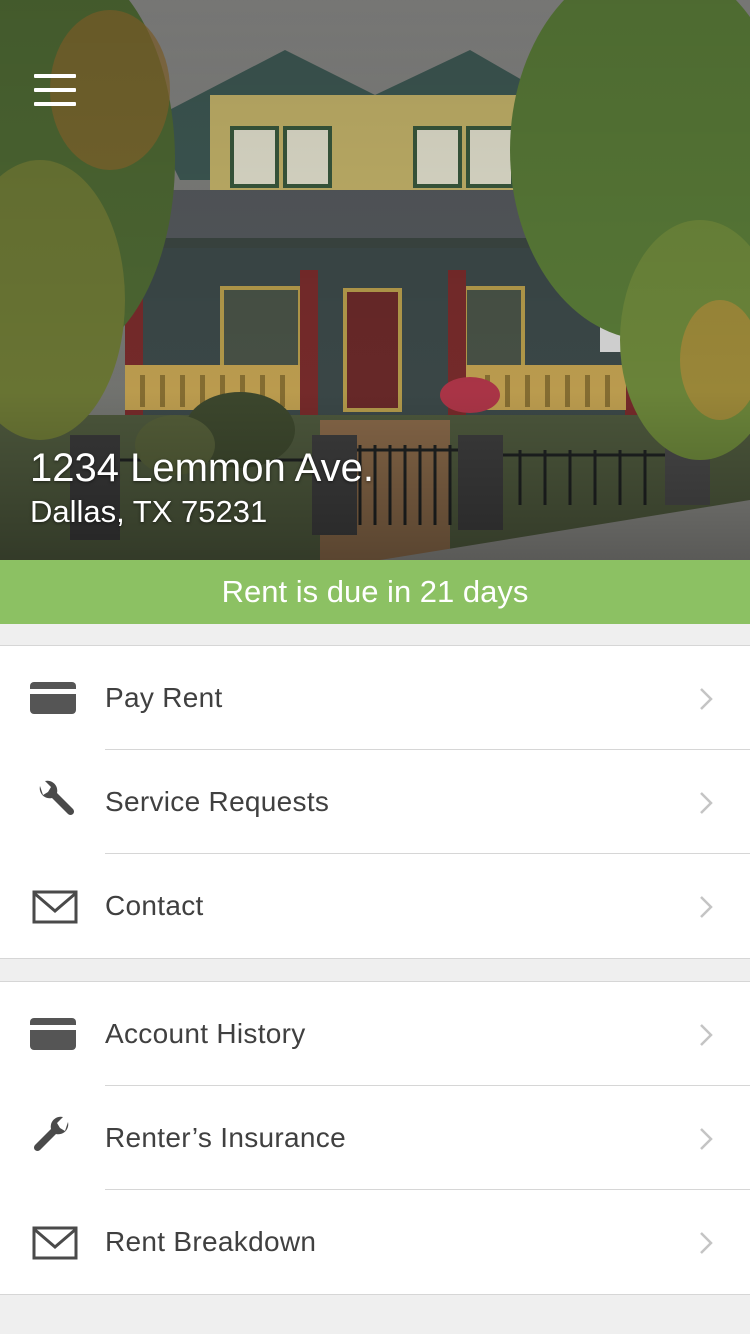  What do you see at coordinates (202, 468) in the screenshot?
I see `address-street: 1234 Lemmon Ave.` at bounding box center [202, 468].